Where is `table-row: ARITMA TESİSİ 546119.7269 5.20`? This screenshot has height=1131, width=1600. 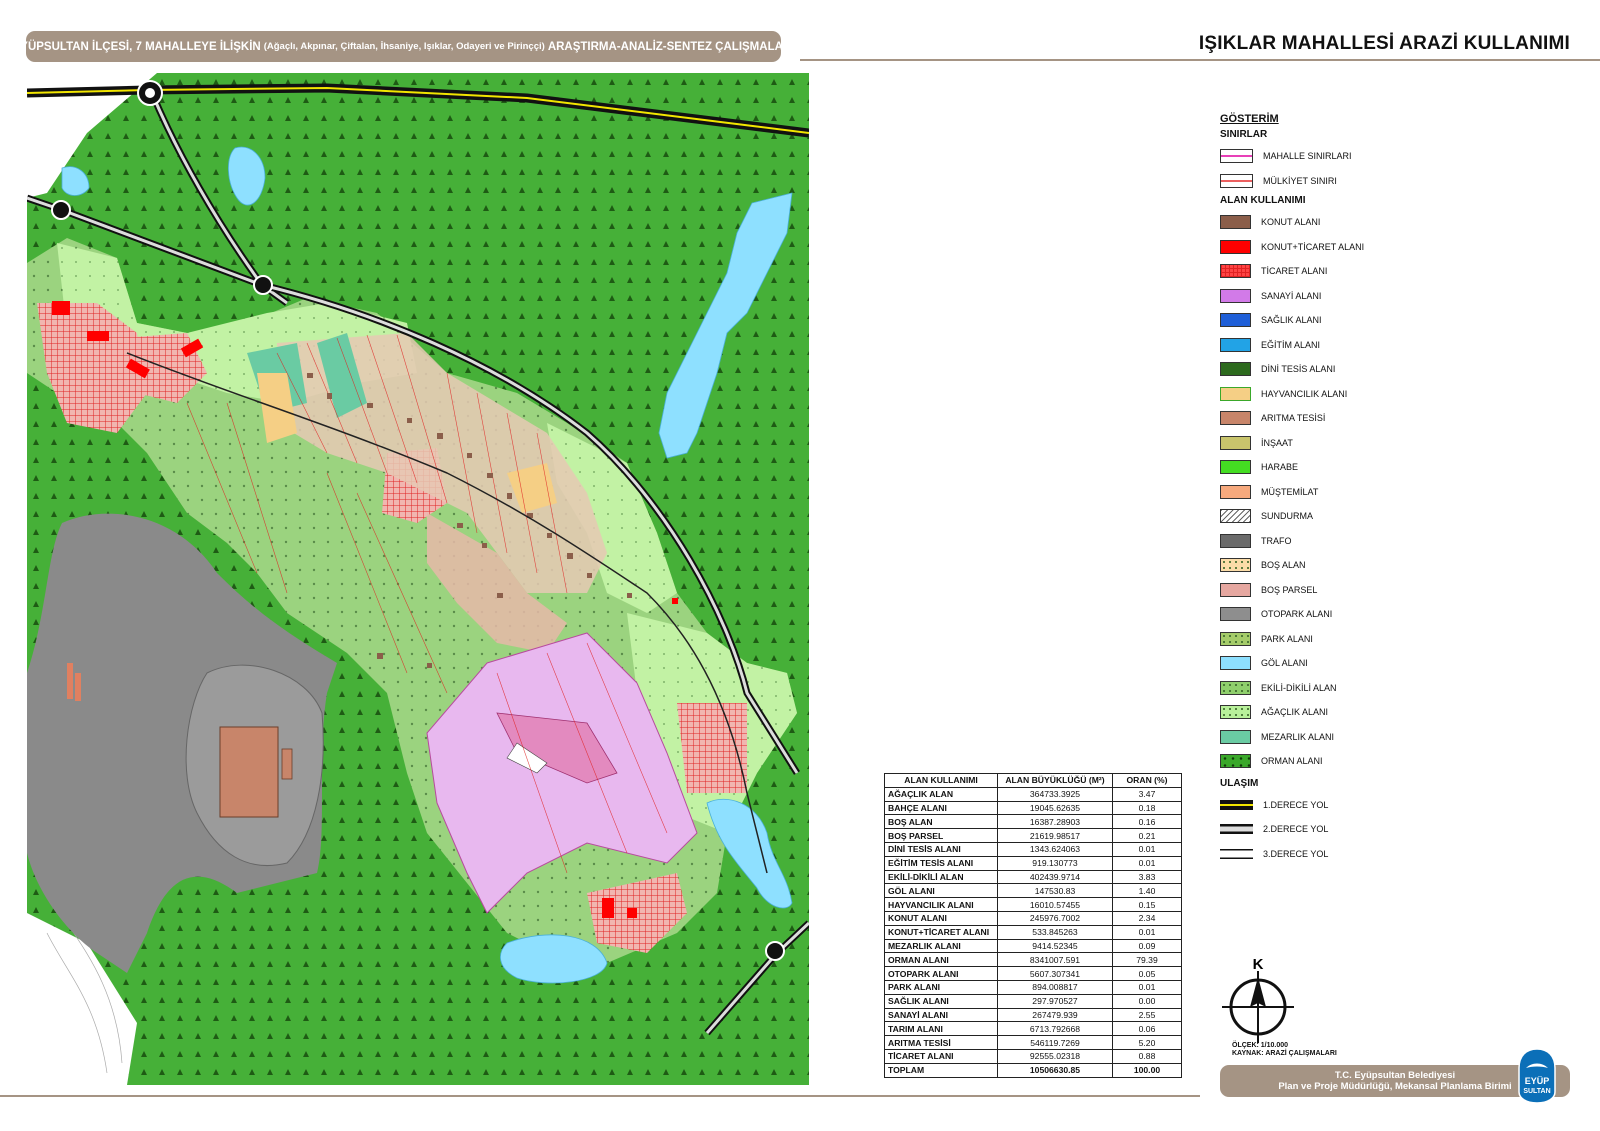 table-row: ARITMA TESİSİ 546119.7269 5.20 is located at coordinates (1033, 1042).